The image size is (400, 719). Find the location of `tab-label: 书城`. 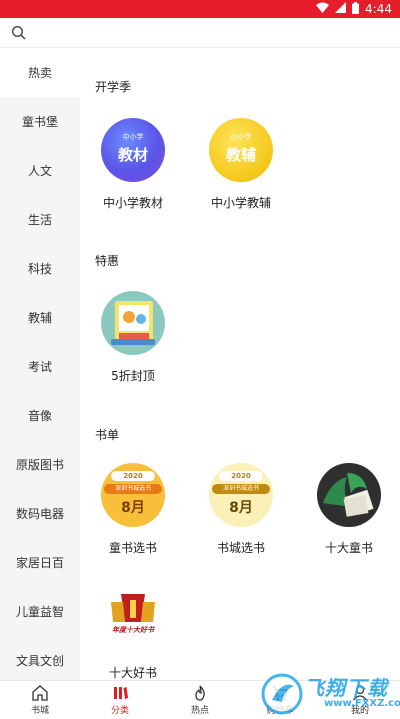

tab-label: 书城 is located at coordinates (39, 711).